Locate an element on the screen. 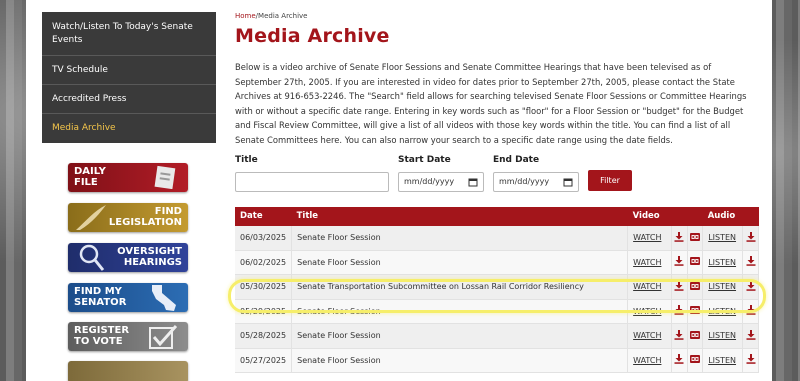 Image resolution: width=800 pixels, height=381 pixels. promo-line2: Senator is located at coordinates (100, 302).